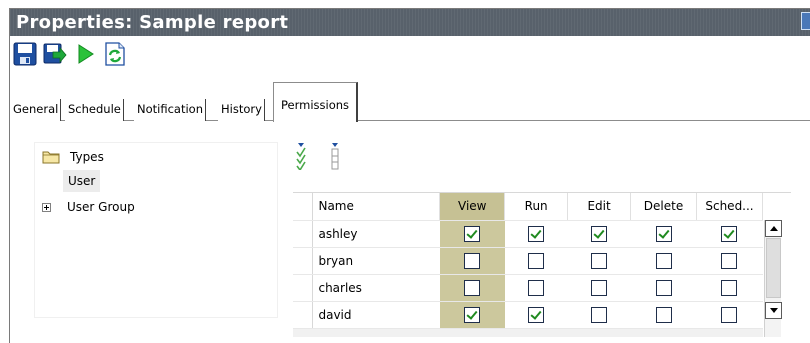 This screenshot has height=343, width=810. I want to click on arrow-down-icon, so click(773, 310).